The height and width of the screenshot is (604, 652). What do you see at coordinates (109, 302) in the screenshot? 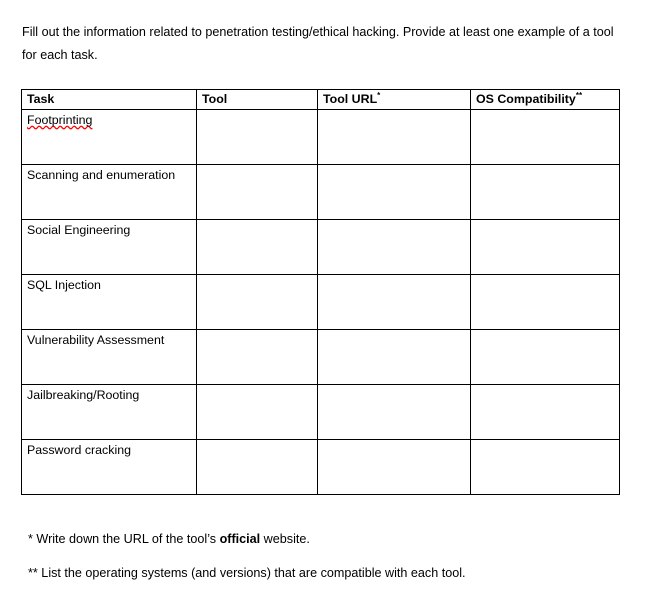
I see `cell-task: SQL Injection` at bounding box center [109, 302].